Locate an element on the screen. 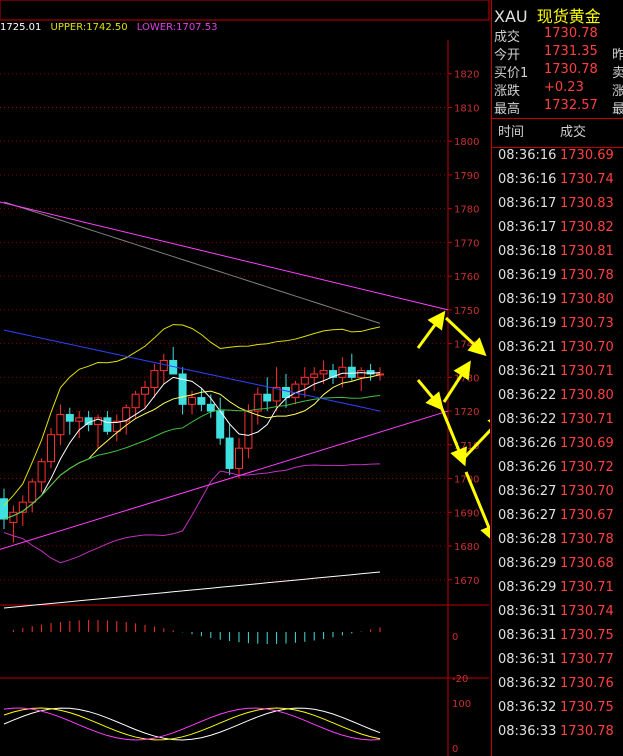 The height and width of the screenshot is (756, 623). quote-value: 1730.78 is located at coordinates (571, 33).